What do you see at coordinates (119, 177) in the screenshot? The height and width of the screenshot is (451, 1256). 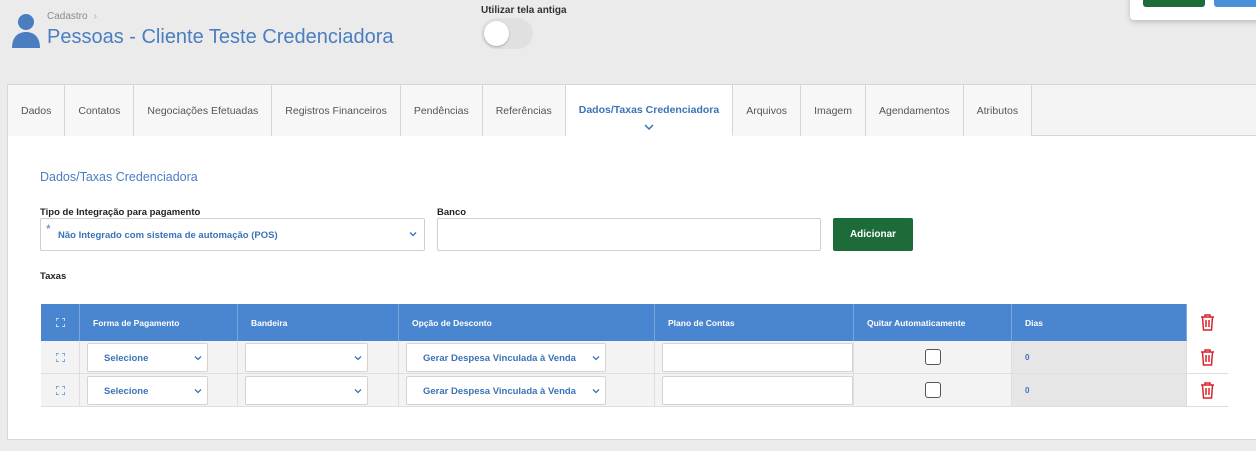 I see `section-title: Dados/Taxas Credenciadora` at bounding box center [119, 177].